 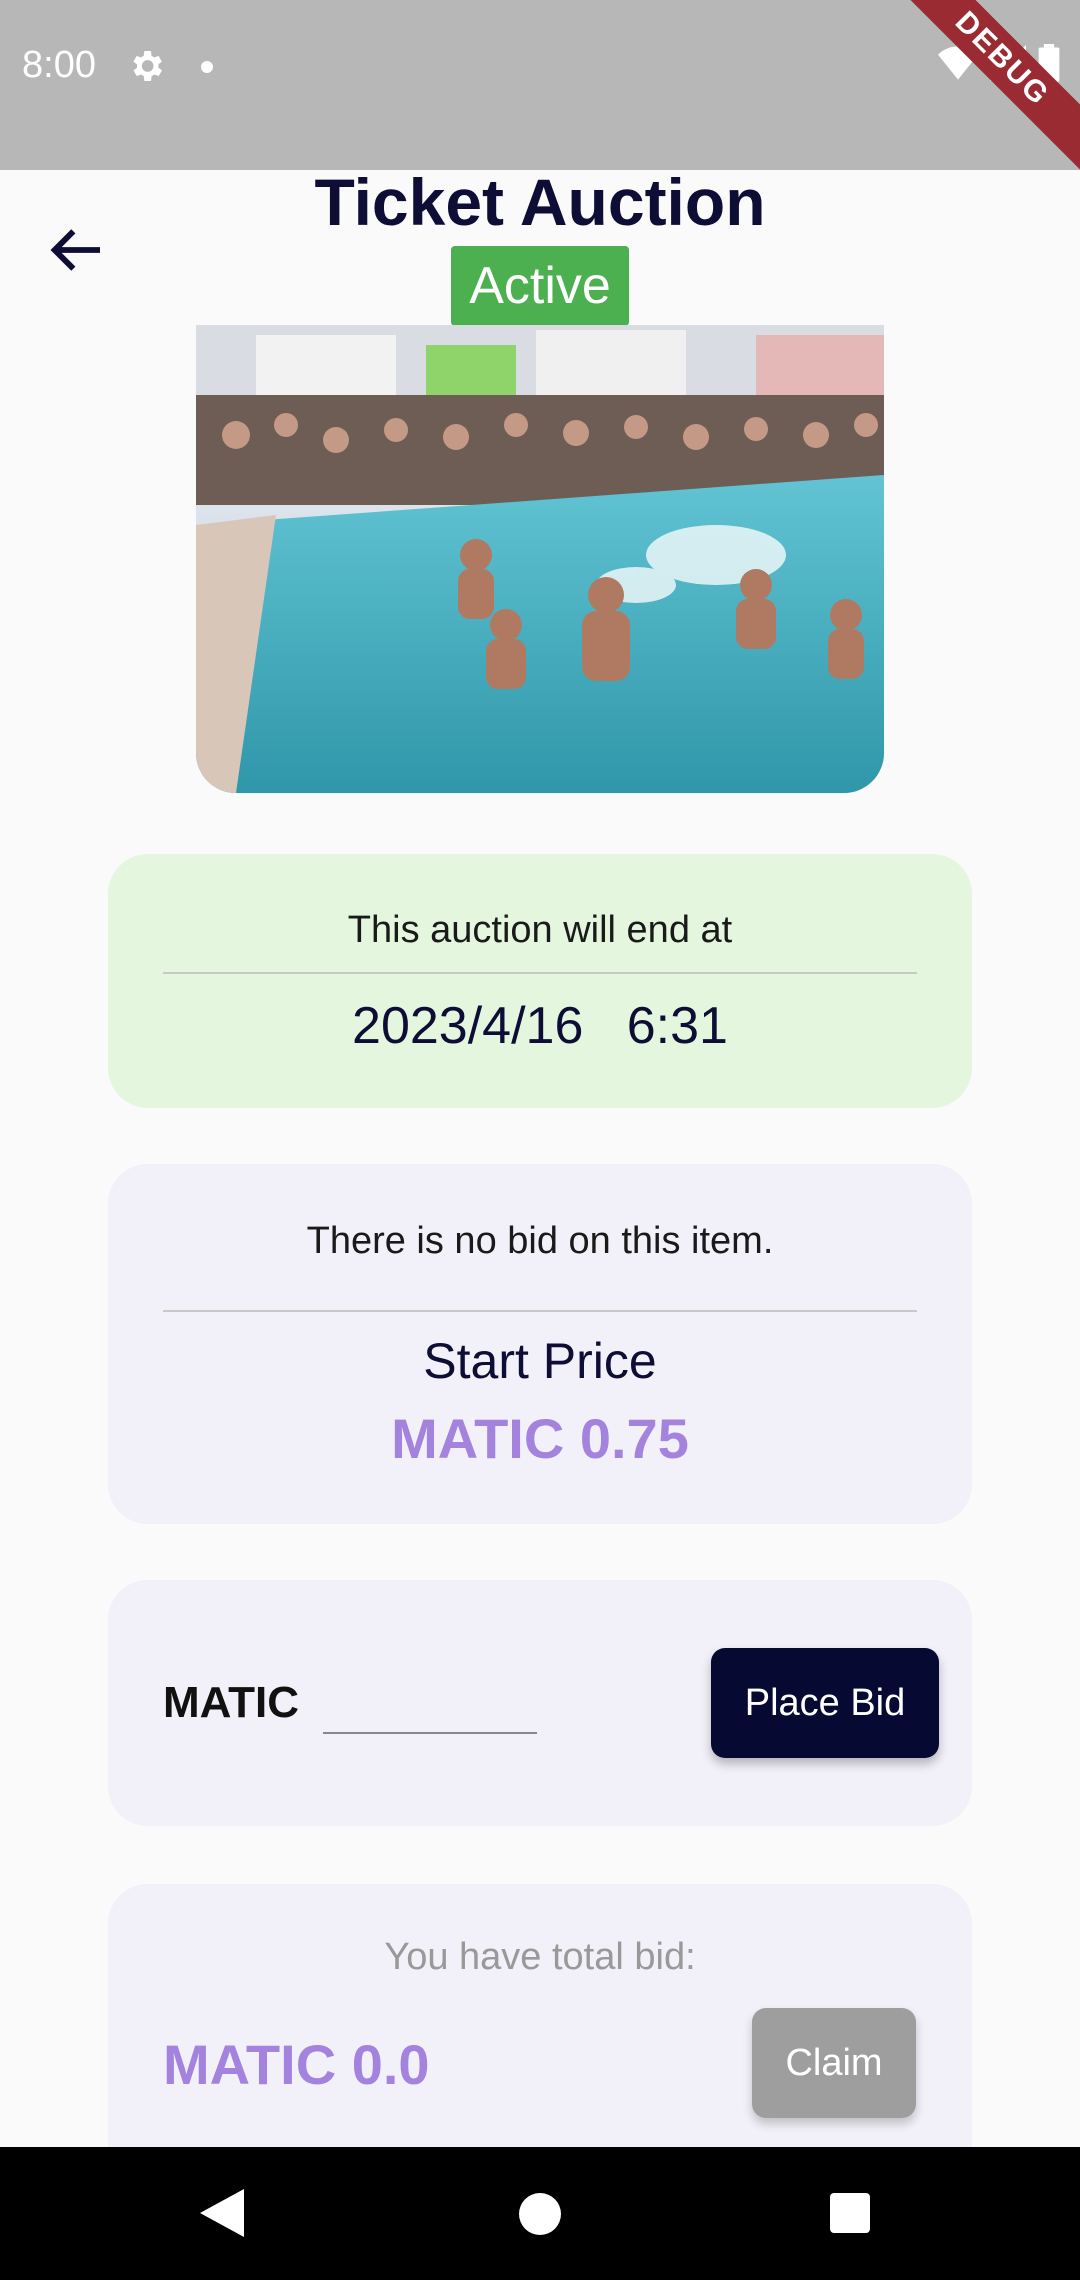 I want to click on bid-amount-input, so click(x=430, y=1702).